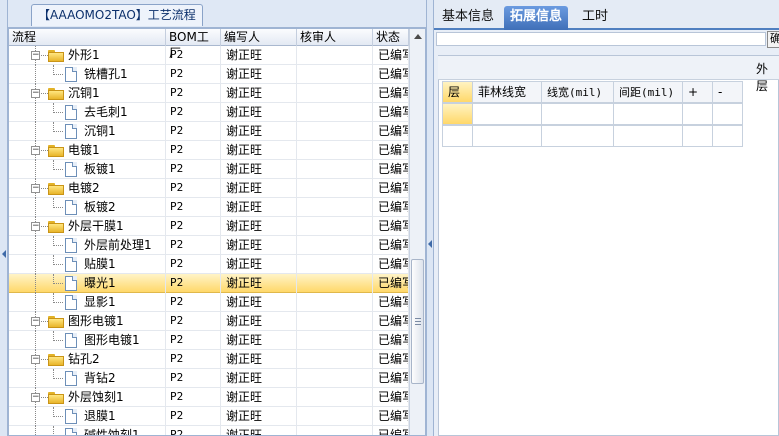 The width and height of the screenshot is (779, 436). I want to click on flow-cell: 碱性蚀刻1, so click(87, 430).